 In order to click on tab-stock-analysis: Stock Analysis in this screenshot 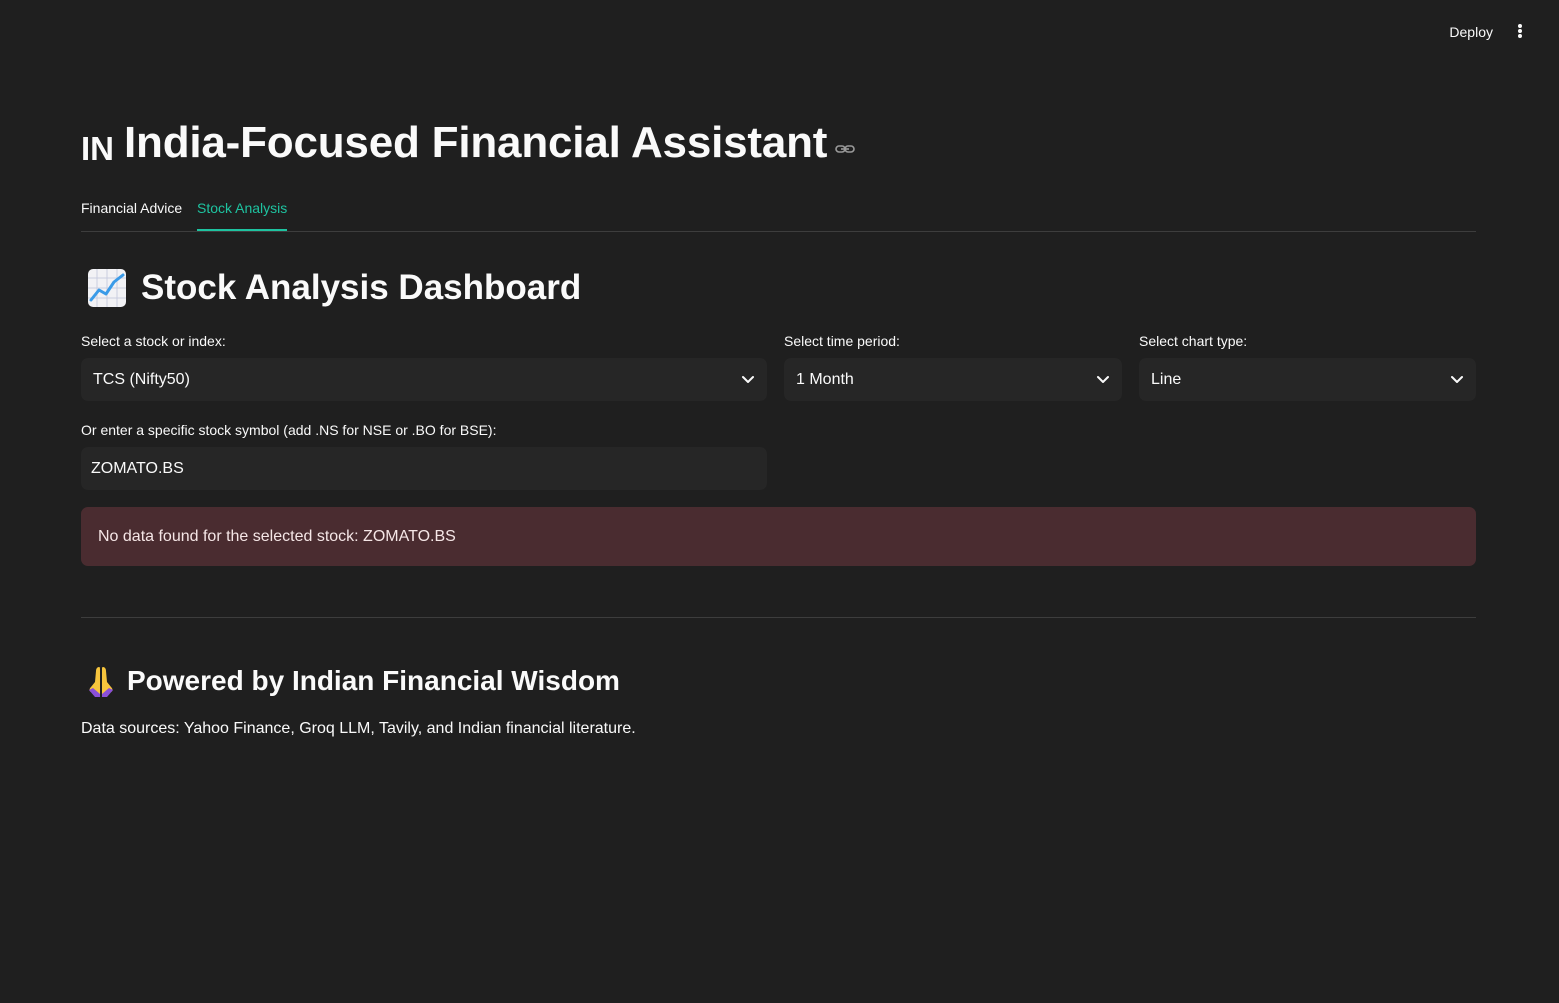, I will do `click(242, 215)`.